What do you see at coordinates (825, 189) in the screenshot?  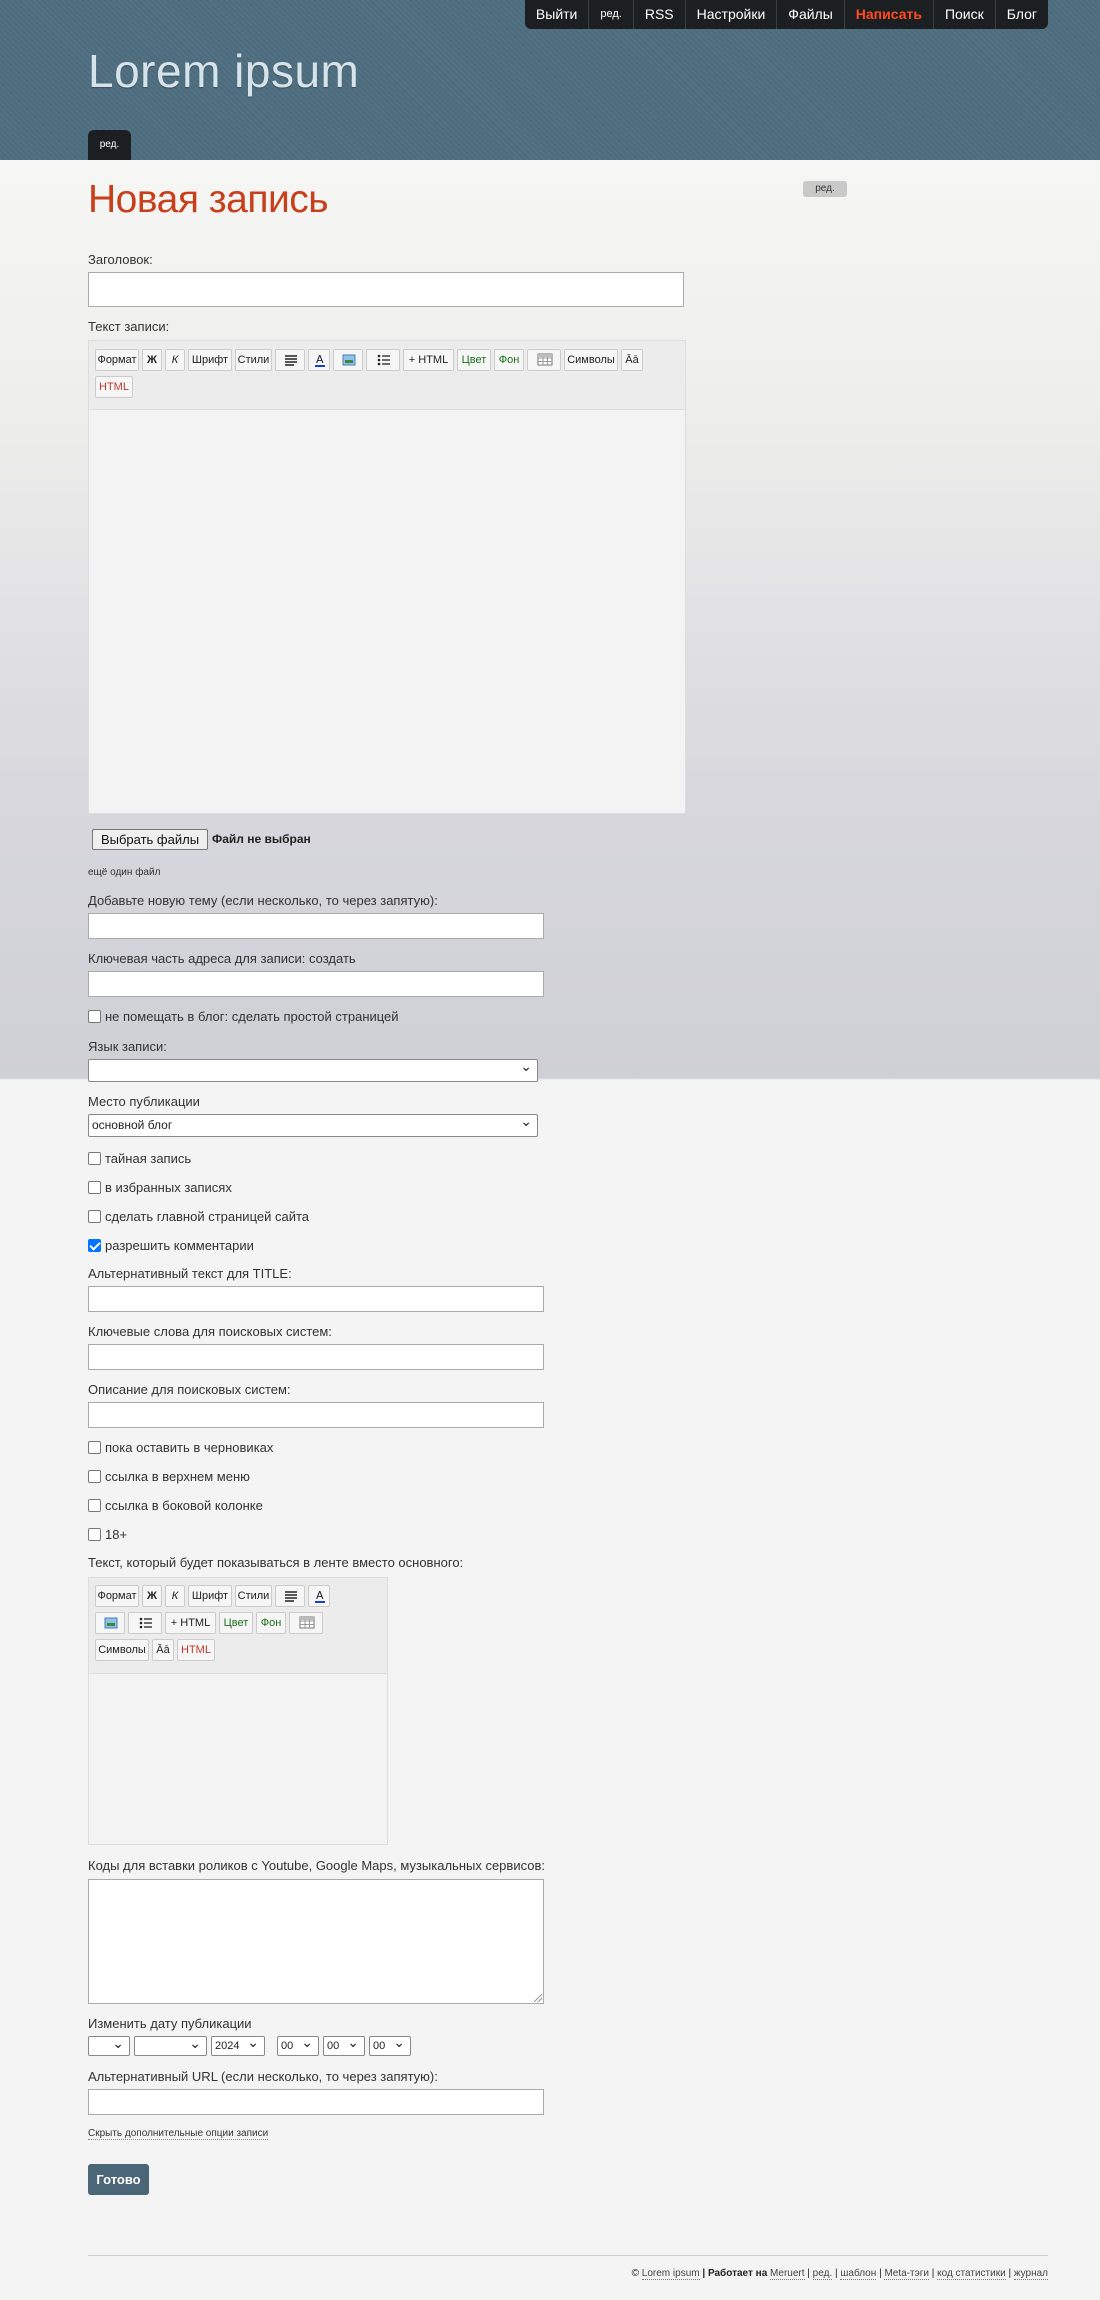 I see `sidebar-edit-button: ред.` at bounding box center [825, 189].